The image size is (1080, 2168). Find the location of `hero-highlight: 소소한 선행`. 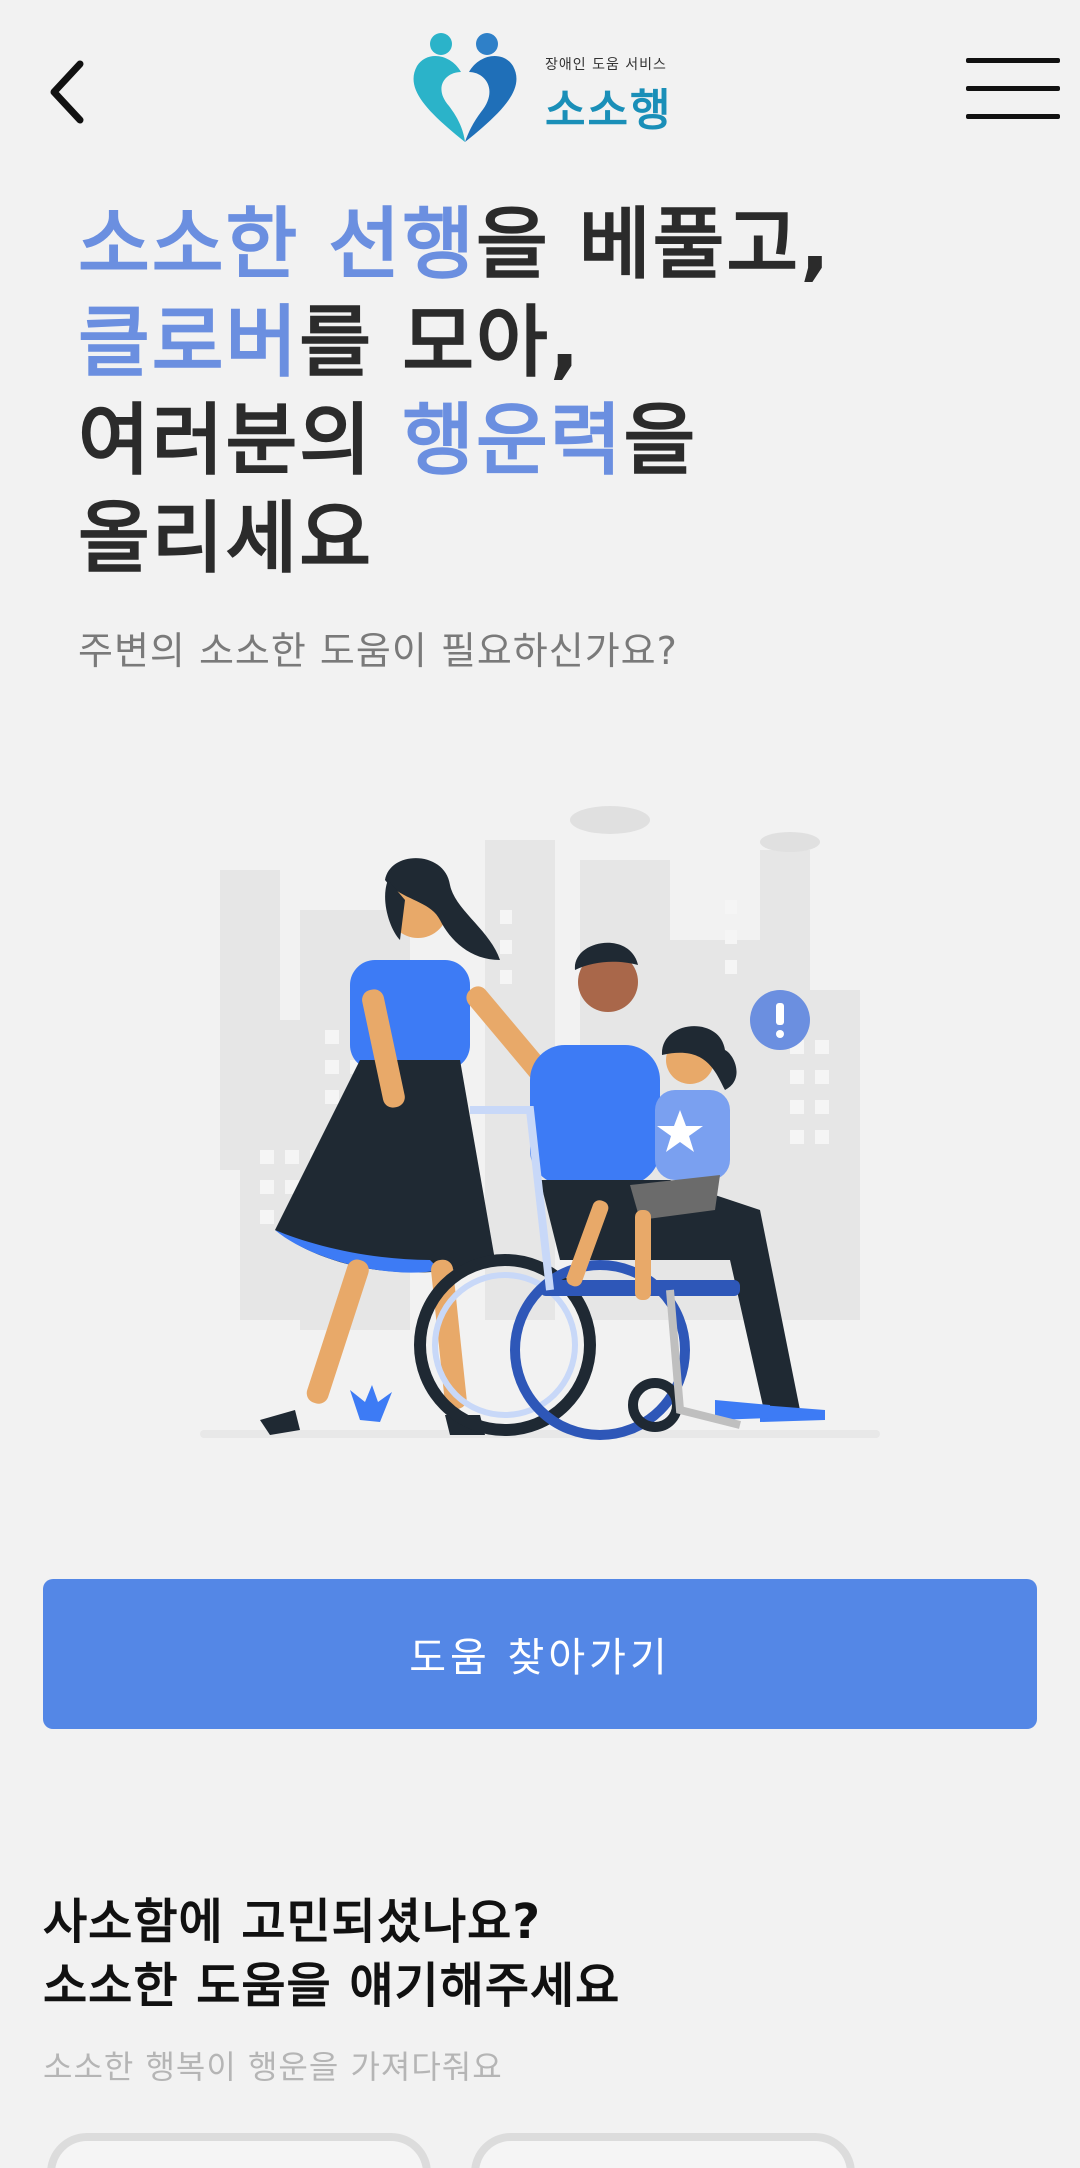

hero-highlight: 소소한 선행 is located at coordinates (277, 245).